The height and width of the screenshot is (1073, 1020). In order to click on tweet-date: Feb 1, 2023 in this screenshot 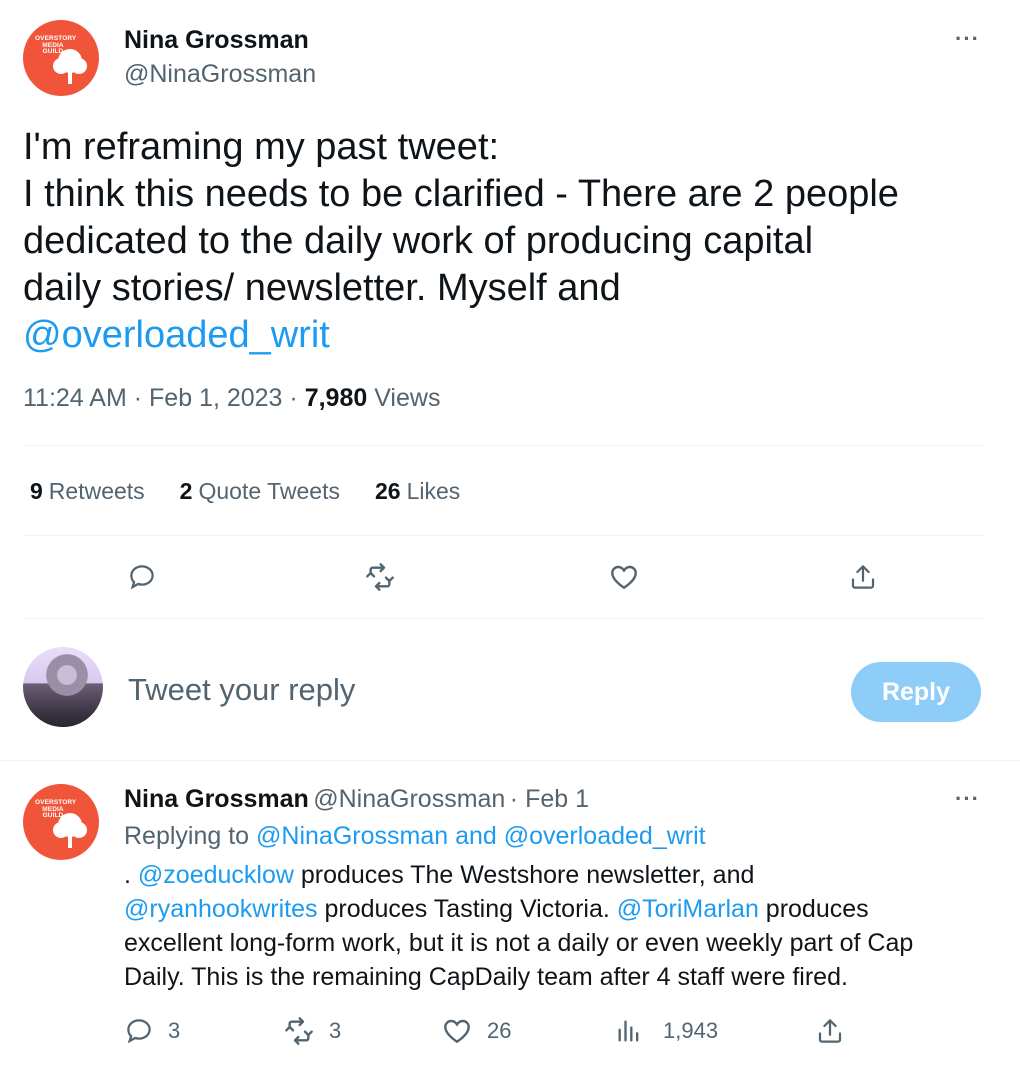, I will do `click(215, 398)`.